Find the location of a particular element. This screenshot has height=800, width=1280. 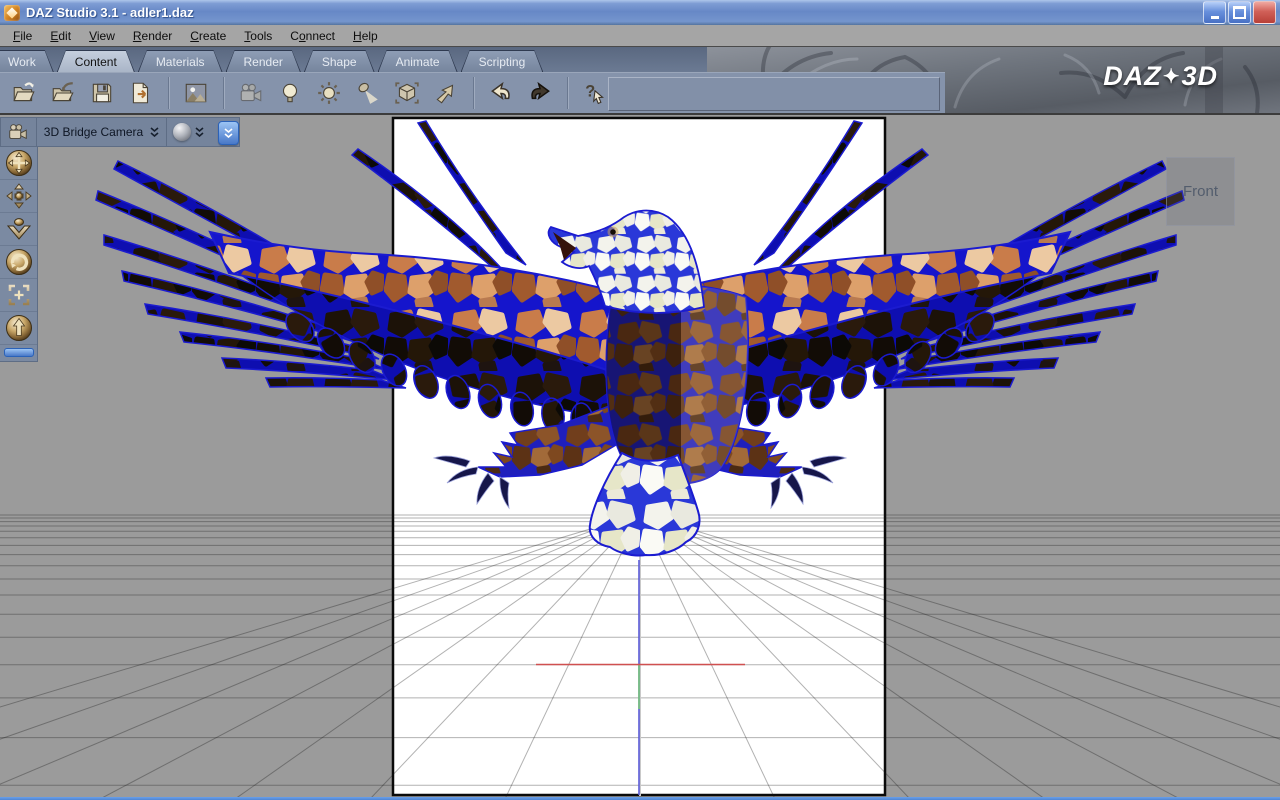

minimize-button is located at coordinates (1214, 12).